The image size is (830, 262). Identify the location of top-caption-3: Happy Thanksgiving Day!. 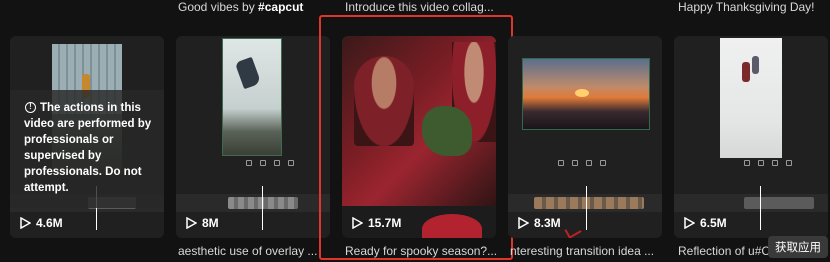
(753, 8).